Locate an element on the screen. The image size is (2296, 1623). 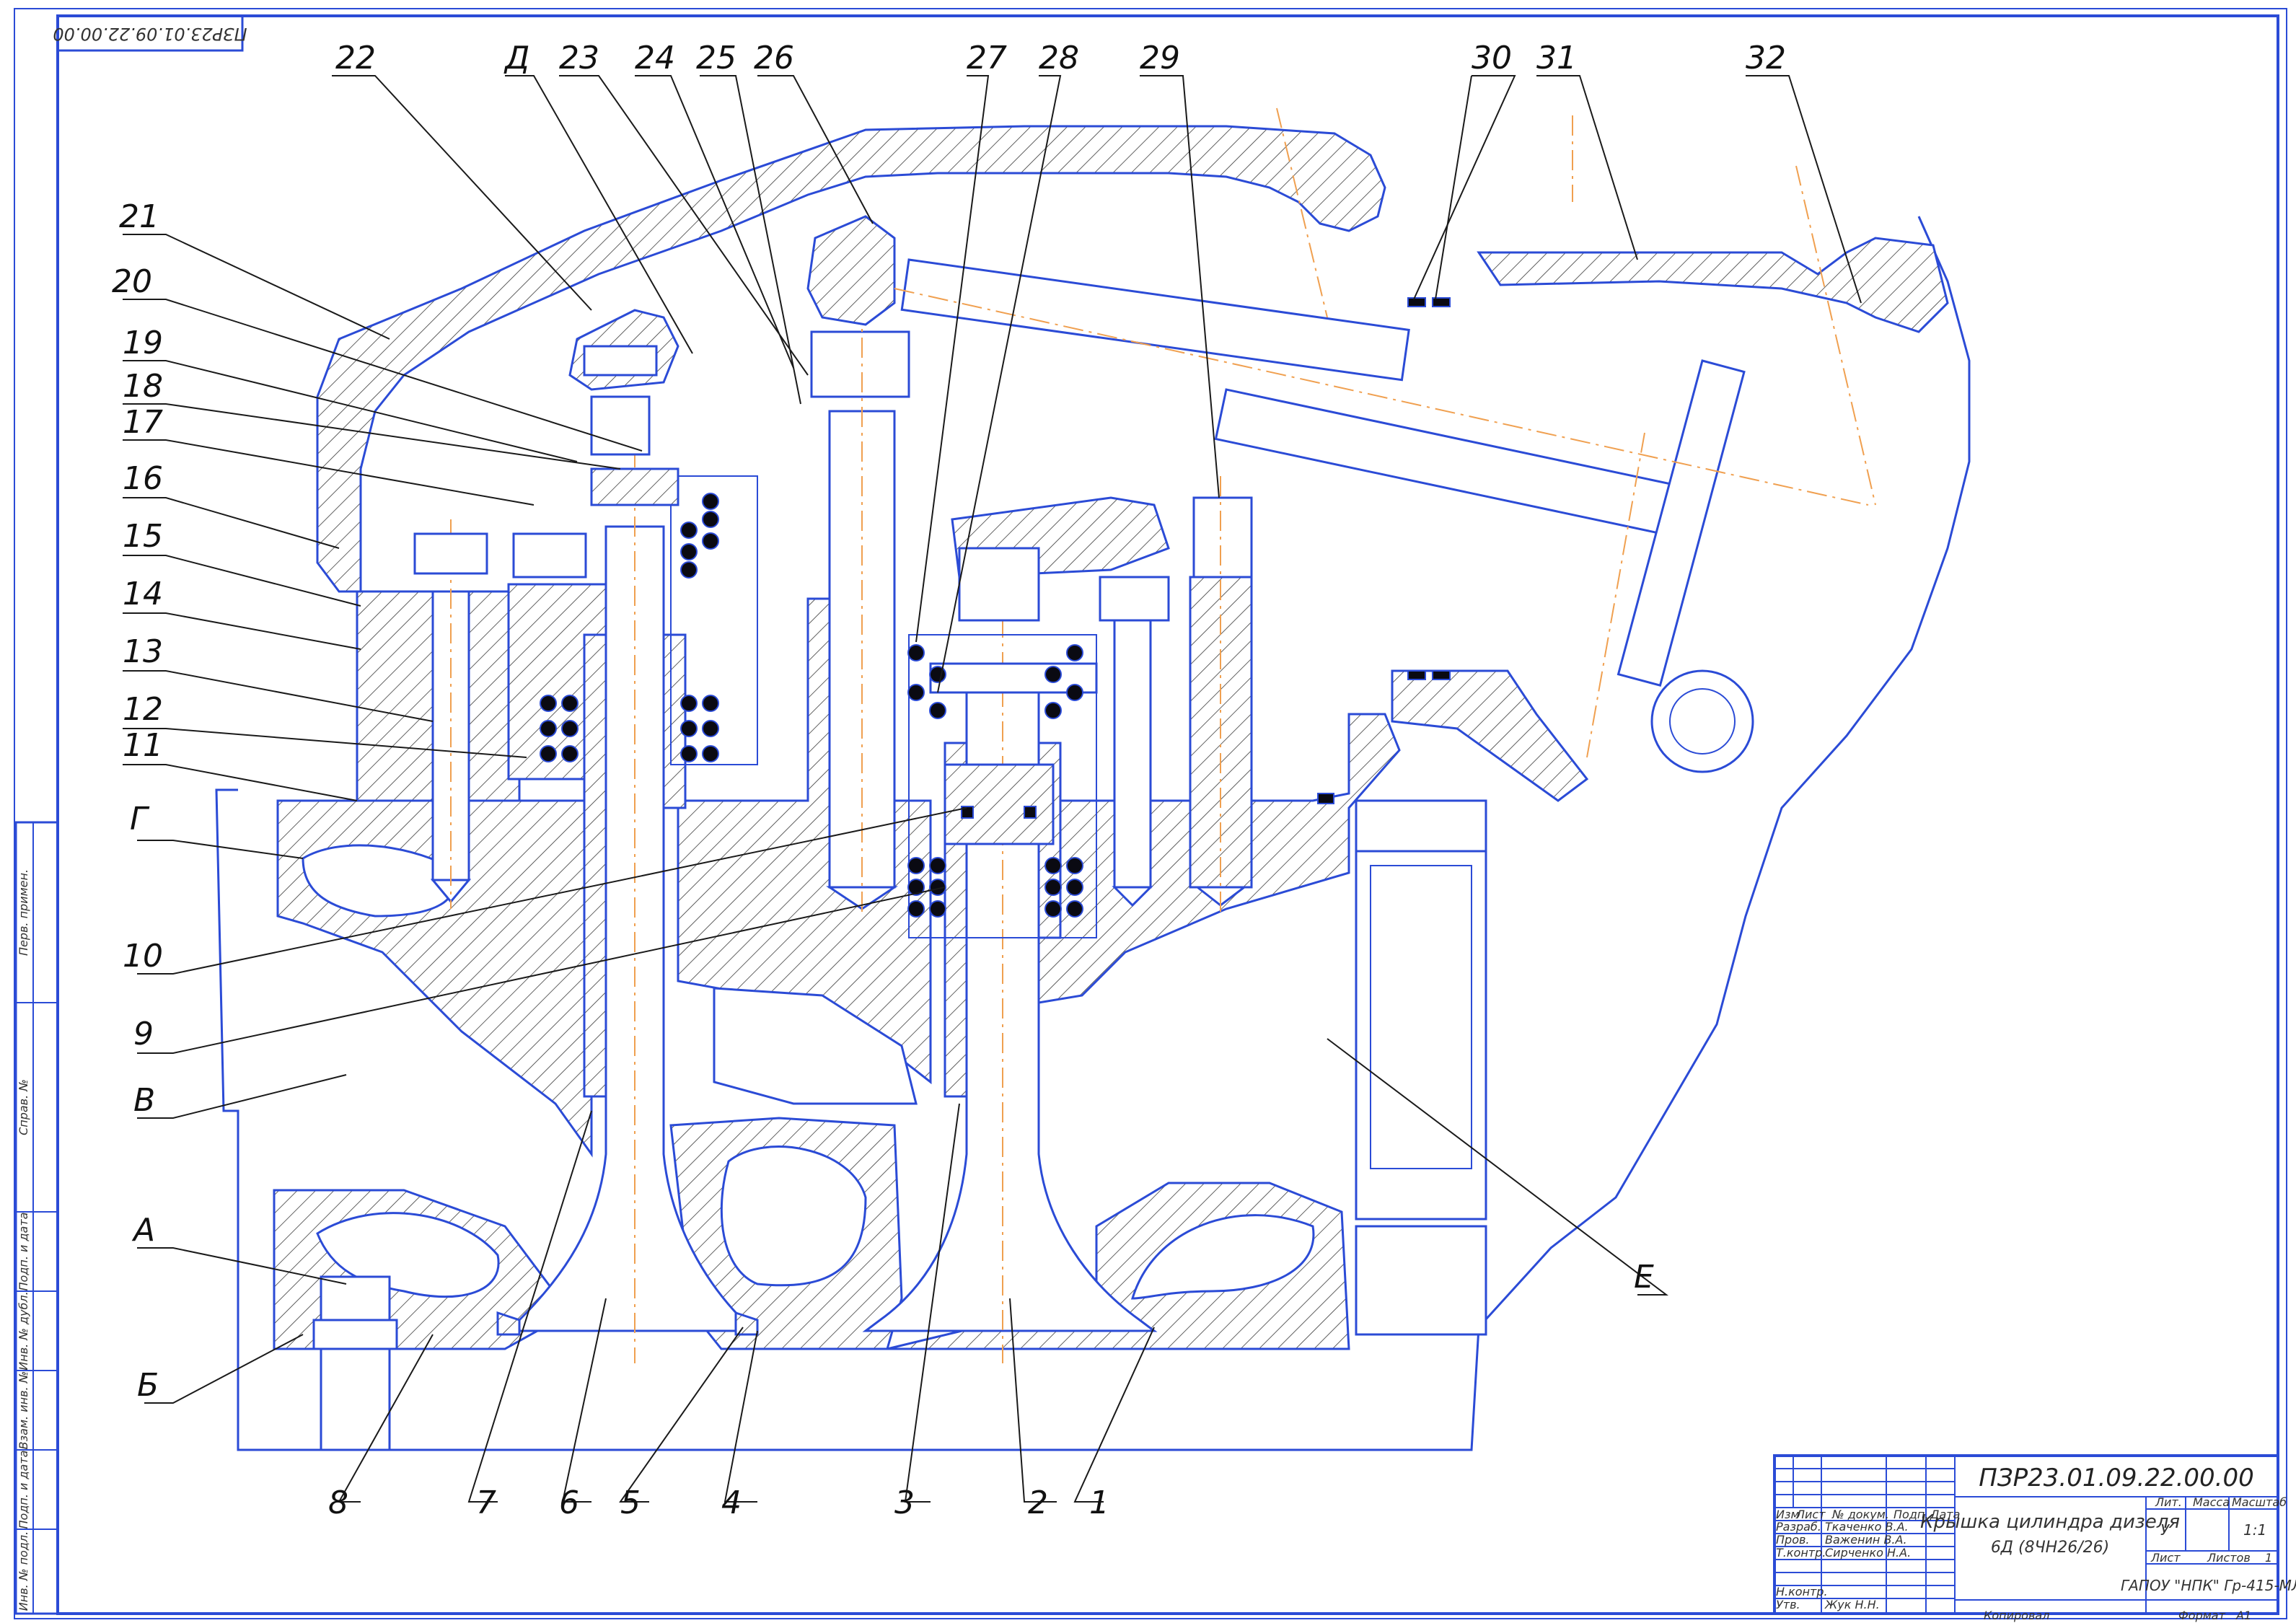
name-0: Ткаченко В.А. is located at coordinates (1867, 1527).